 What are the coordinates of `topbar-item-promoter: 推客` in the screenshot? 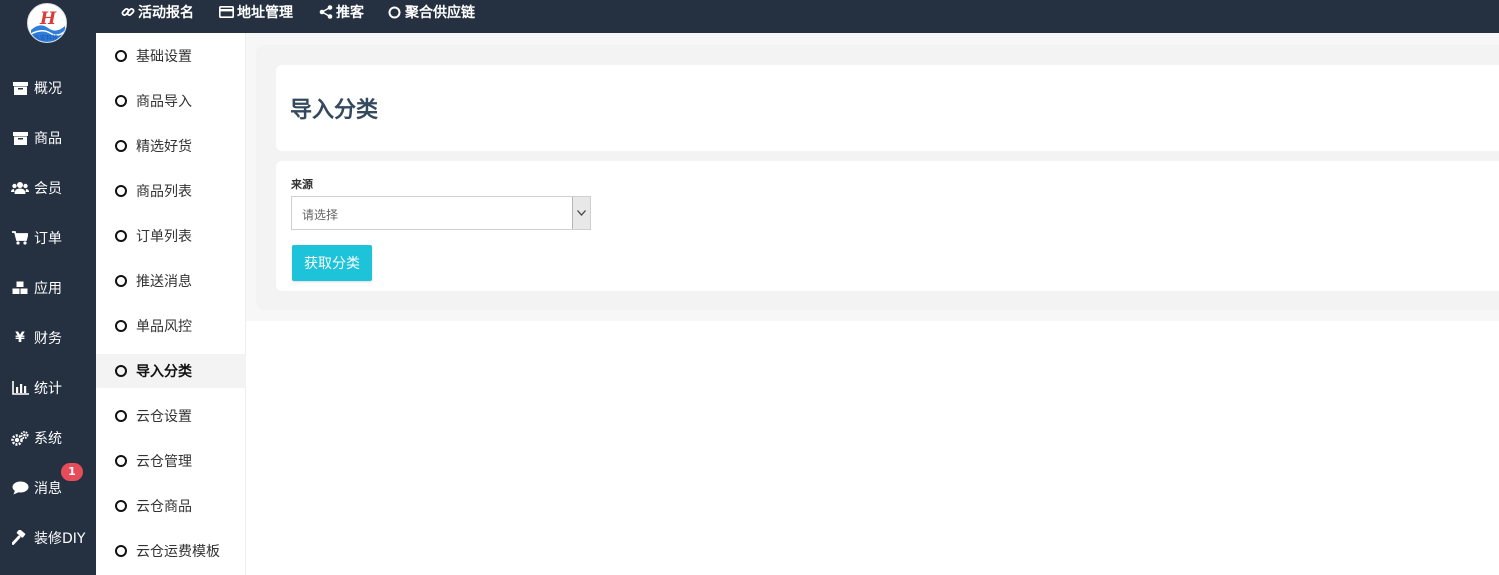 It's located at (341, 12).